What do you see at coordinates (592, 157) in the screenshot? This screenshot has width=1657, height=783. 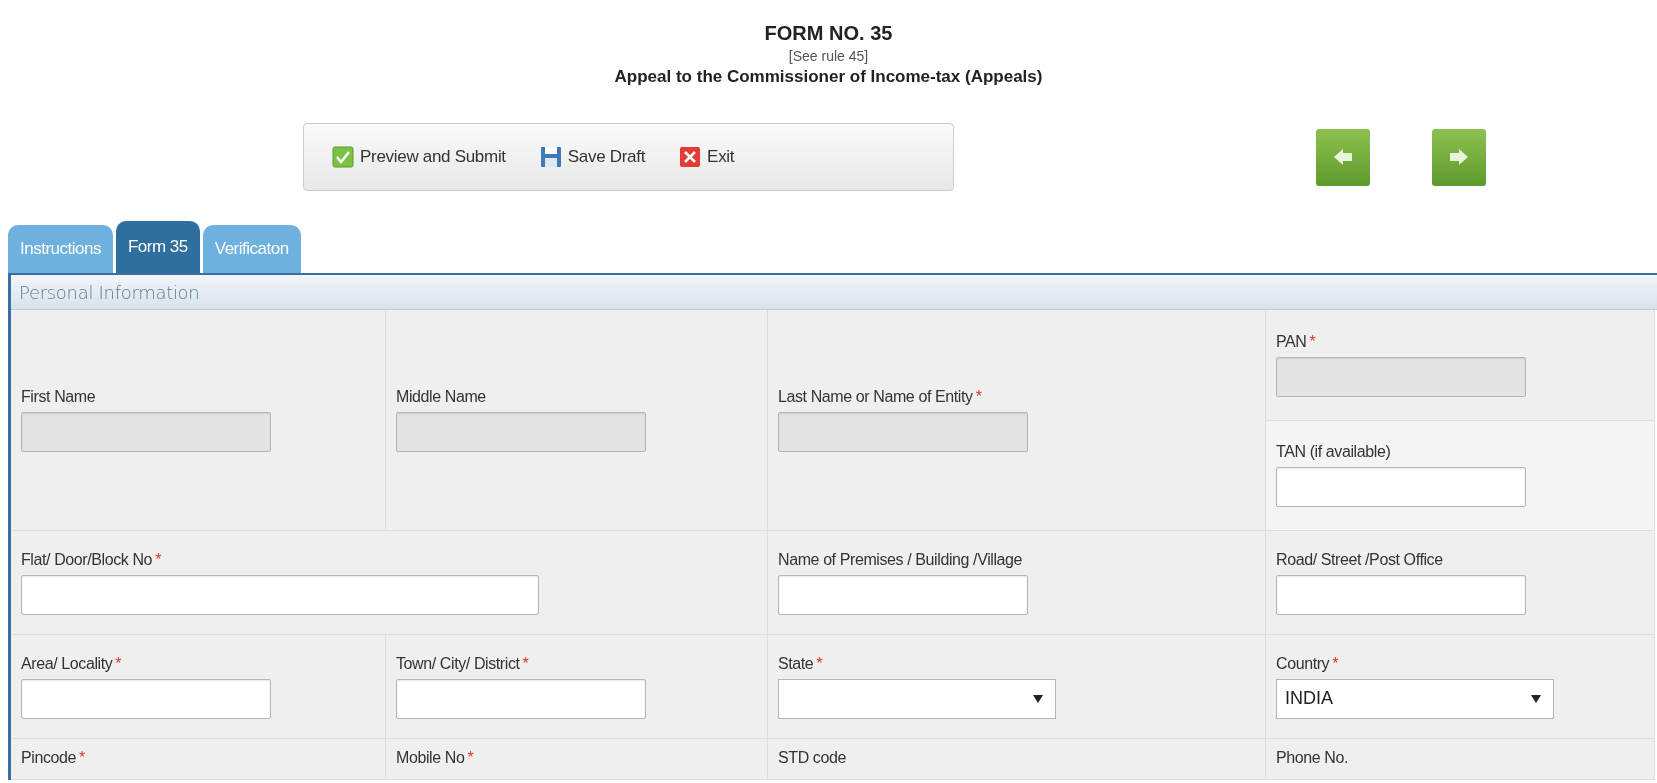 I see `toolbar-button: Save Draft` at bounding box center [592, 157].